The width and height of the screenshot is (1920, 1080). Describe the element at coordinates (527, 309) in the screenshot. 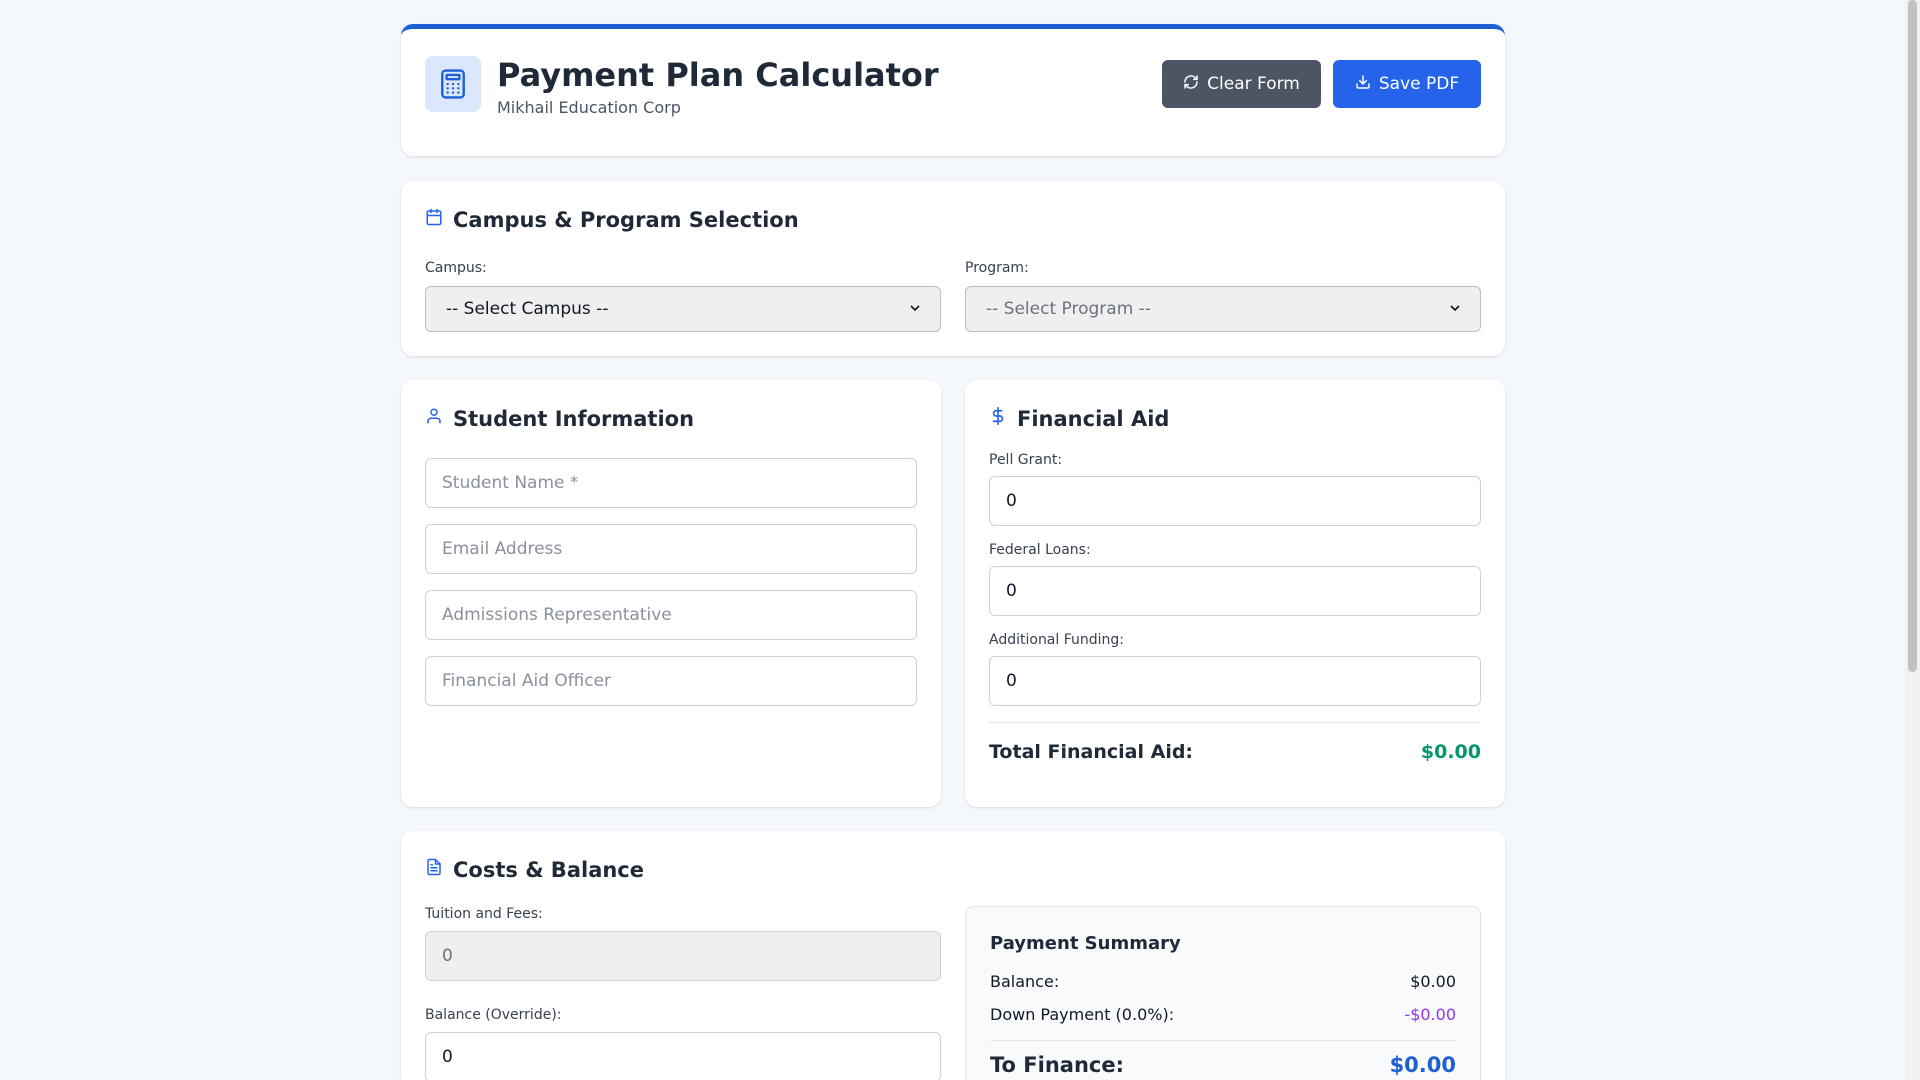

I see `campus-select-value: -- Select Campus --` at that location.